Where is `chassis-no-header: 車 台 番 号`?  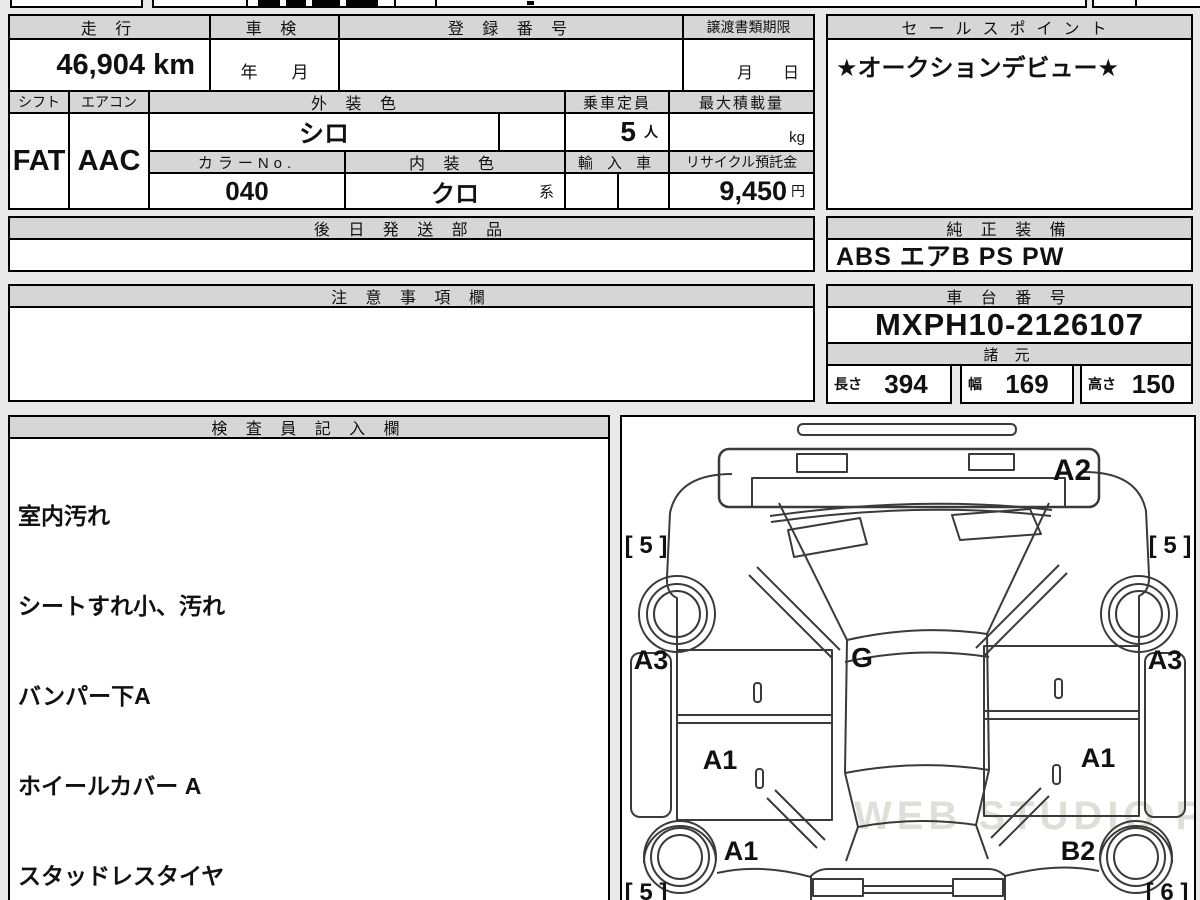 chassis-no-header: 車 台 番 号 is located at coordinates (1009, 296).